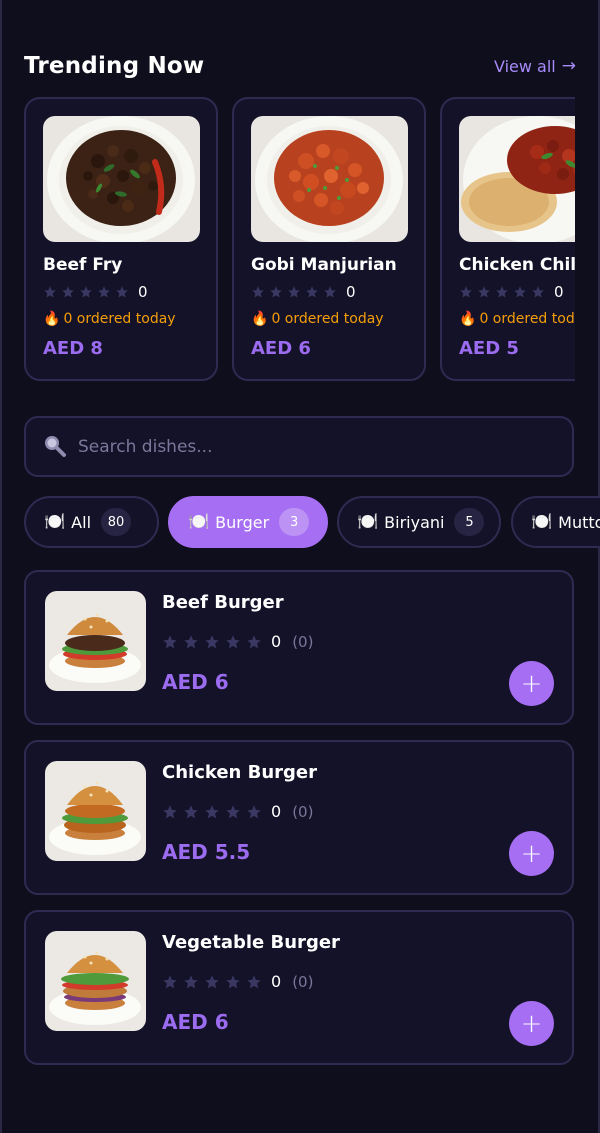 This screenshot has height=1133, width=600. I want to click on chip-count: 3, so click(294, 522).